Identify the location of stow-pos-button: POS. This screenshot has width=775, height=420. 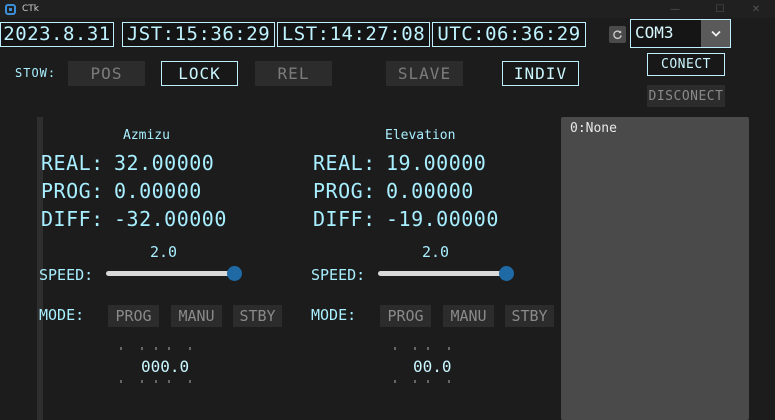
(106, 73).